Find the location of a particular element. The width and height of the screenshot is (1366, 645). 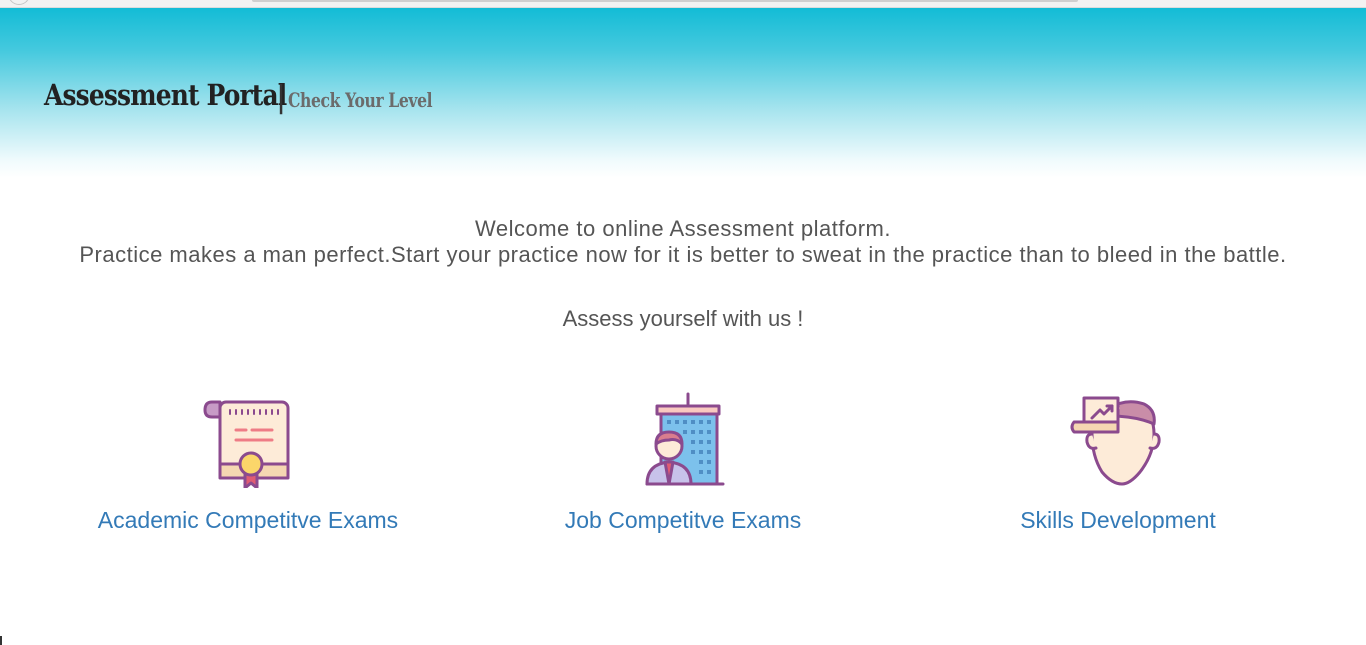

browser-top-strip is located at coordinates (683, 4).